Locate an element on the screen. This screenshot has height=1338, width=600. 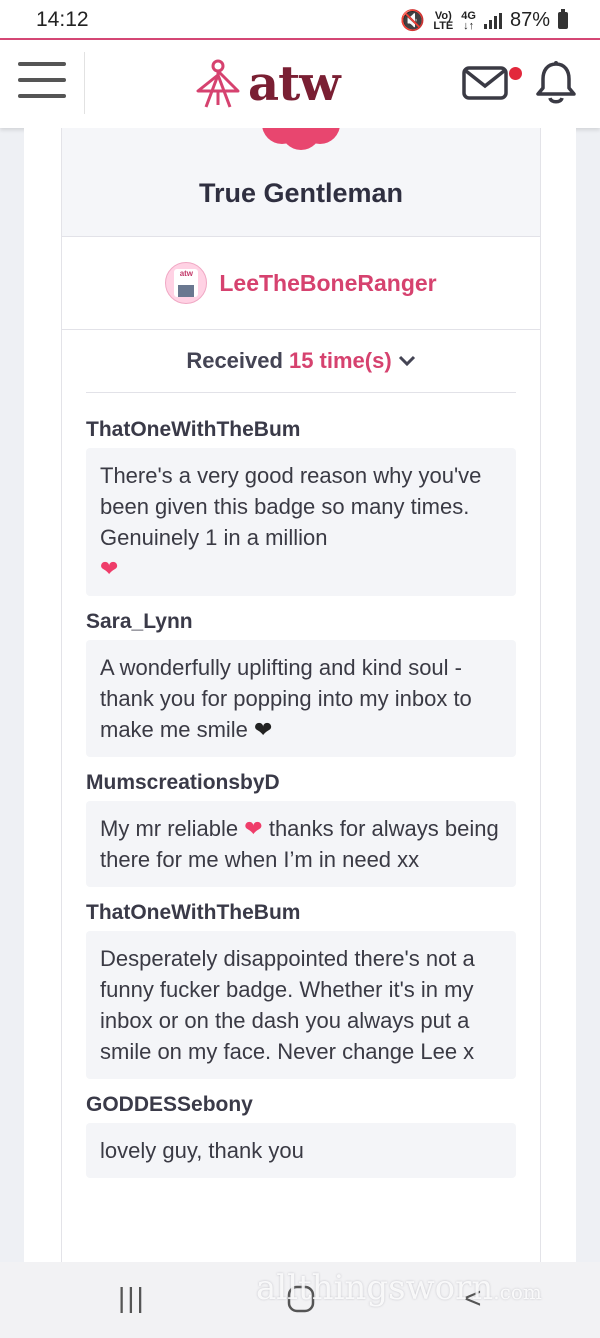
received-toggle: Received 15 time(s) is located at coordinates (301, 361).